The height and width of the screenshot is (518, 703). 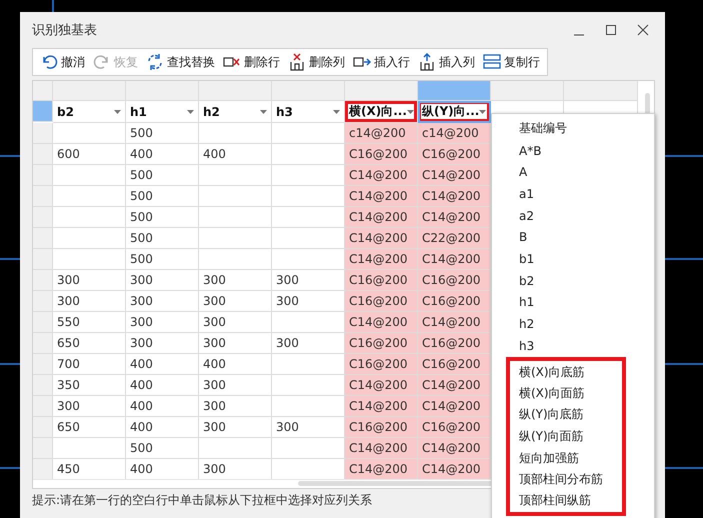 What do you see at coordinates (566, 458) in the screenshot?
I see `menu-item: 短向加强筋` at bounding box center [566, 458].